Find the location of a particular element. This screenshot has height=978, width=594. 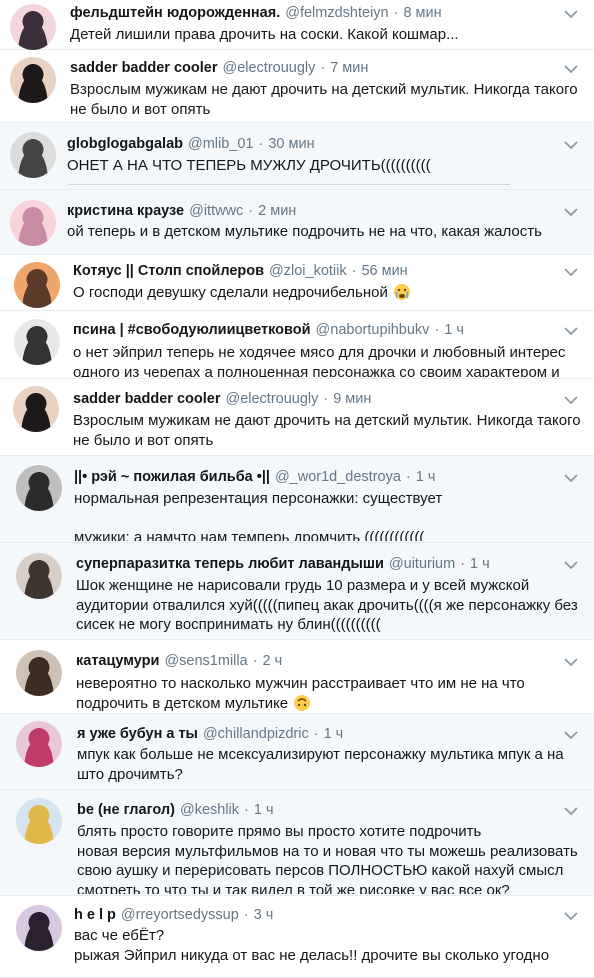

display-name: h e l p is located at coordinates (95, 915).